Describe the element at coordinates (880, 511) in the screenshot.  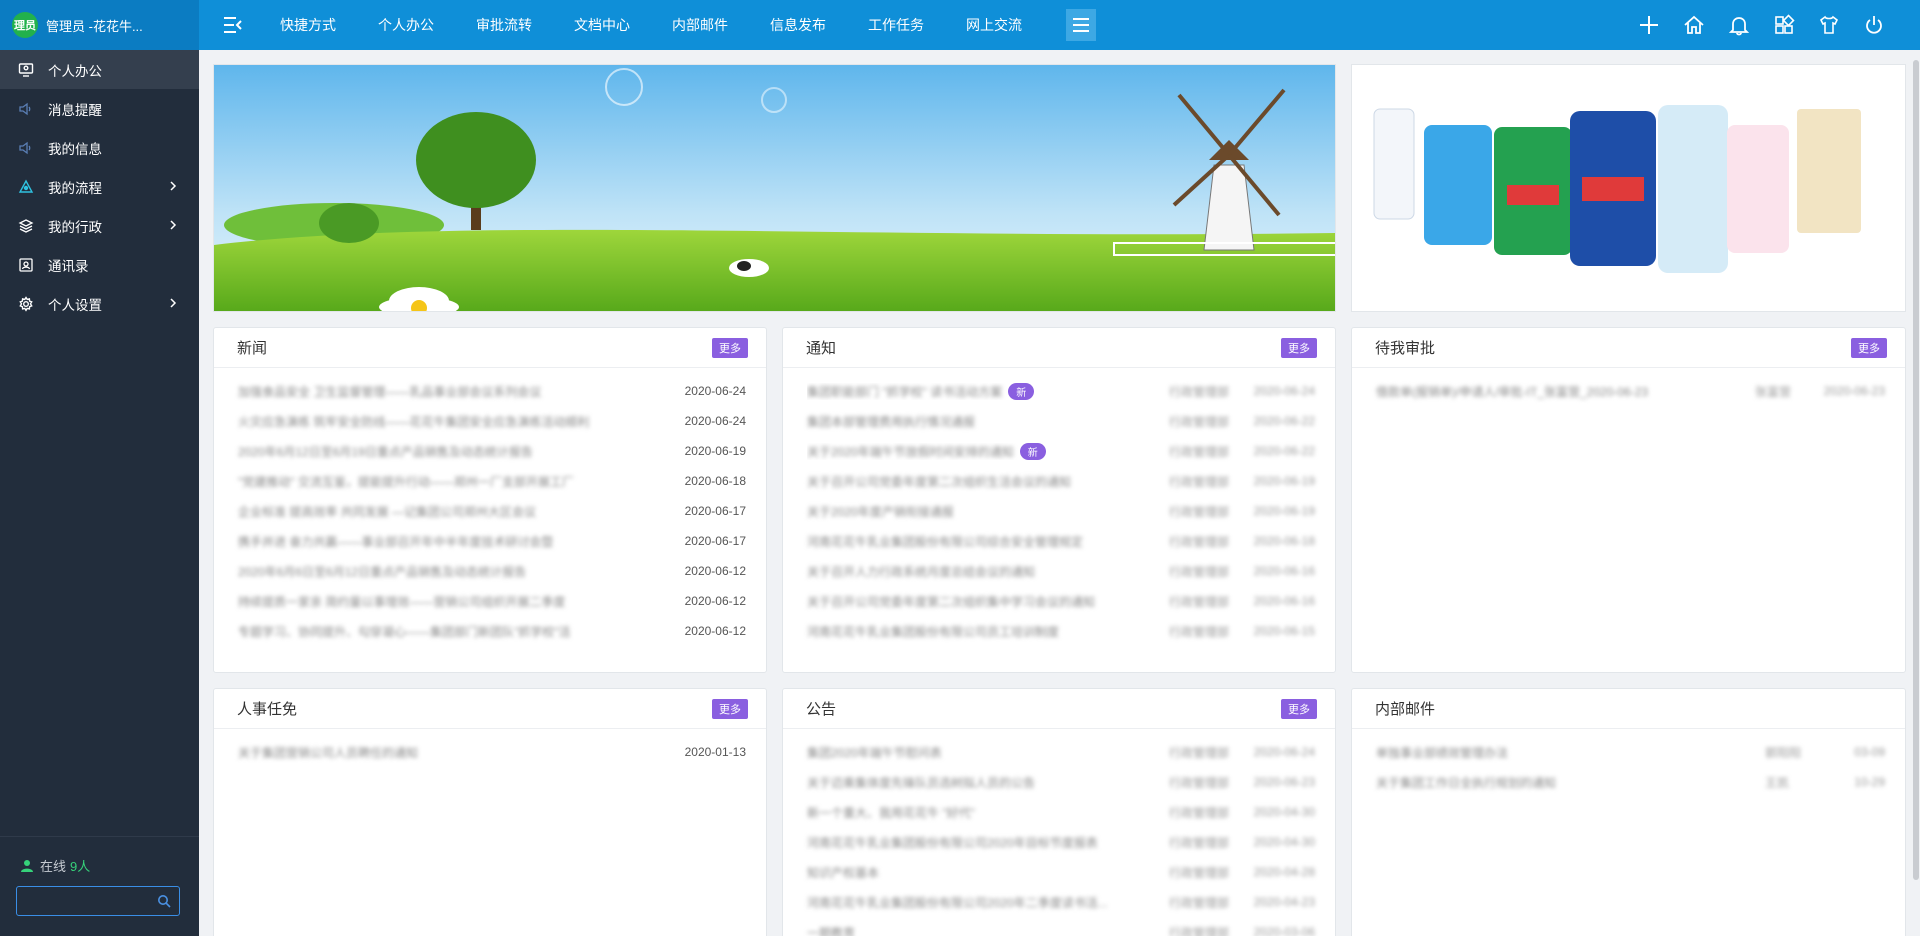
I see `item-title: 关于2020年度产销衔接通报` at that location.